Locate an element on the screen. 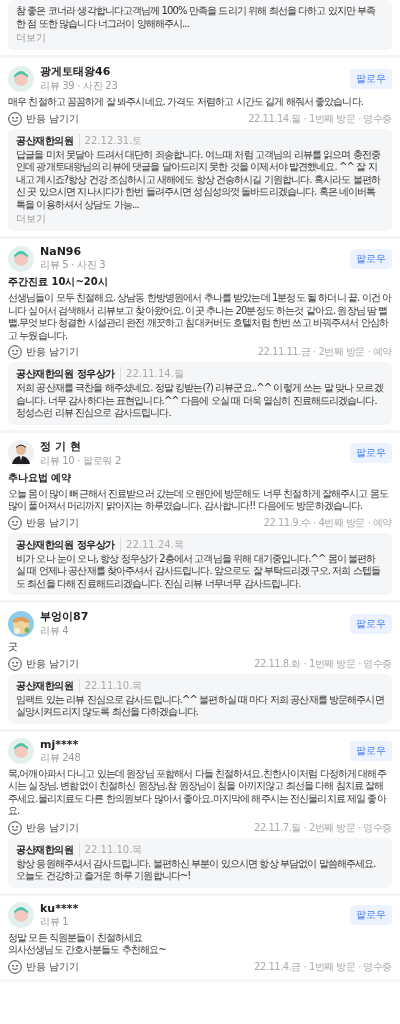 Image resolution: width=400 pixels, height=1024 pixels. reviewer-name: mj**** is located at coordinates (60, 744).